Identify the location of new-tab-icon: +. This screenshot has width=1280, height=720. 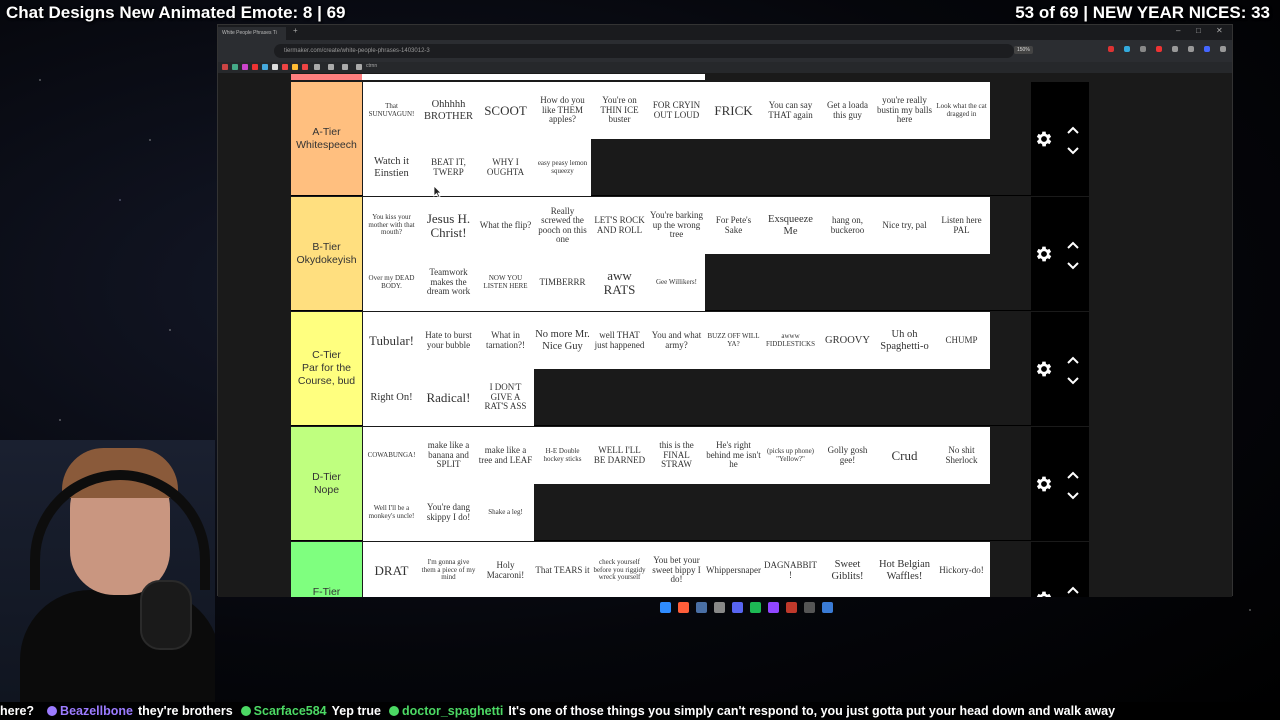
(295, 30).